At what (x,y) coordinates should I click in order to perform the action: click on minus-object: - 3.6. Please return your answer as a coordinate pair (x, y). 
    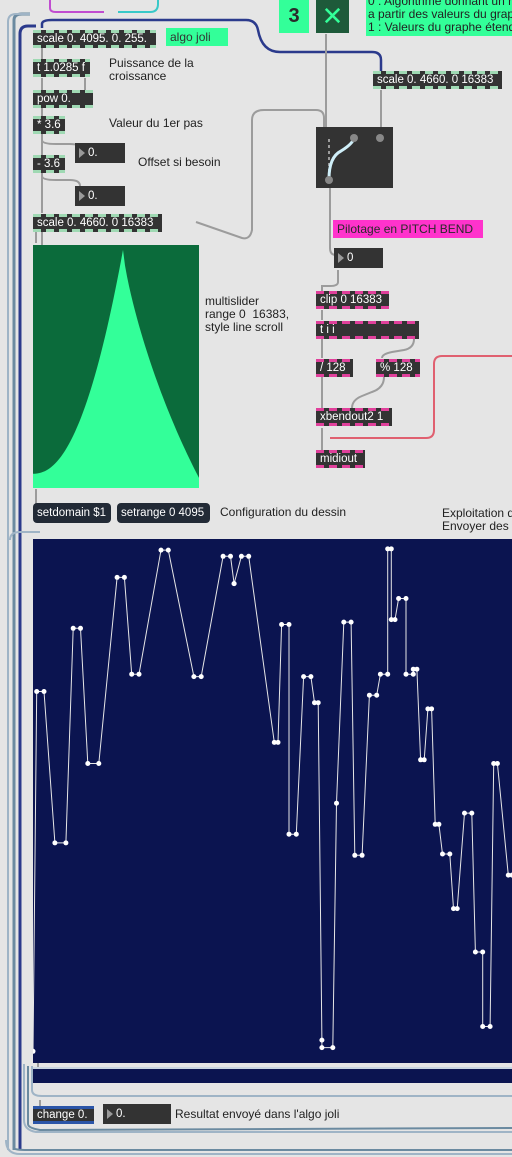
    Looking at the image, I should click on (49, 164).